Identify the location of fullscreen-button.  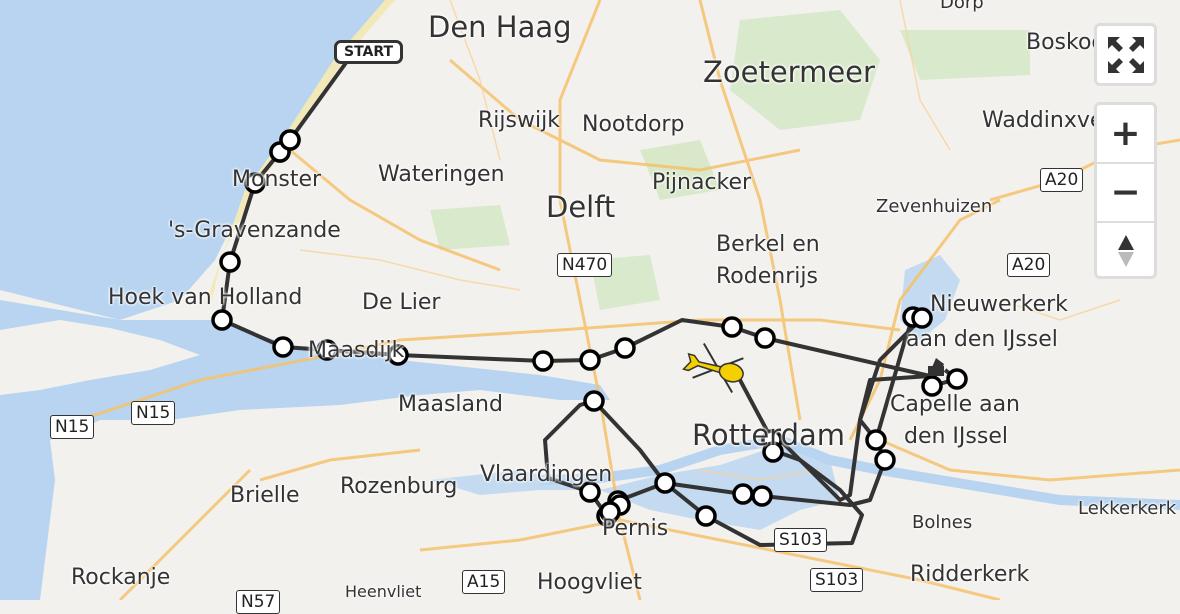
(1125, 54).